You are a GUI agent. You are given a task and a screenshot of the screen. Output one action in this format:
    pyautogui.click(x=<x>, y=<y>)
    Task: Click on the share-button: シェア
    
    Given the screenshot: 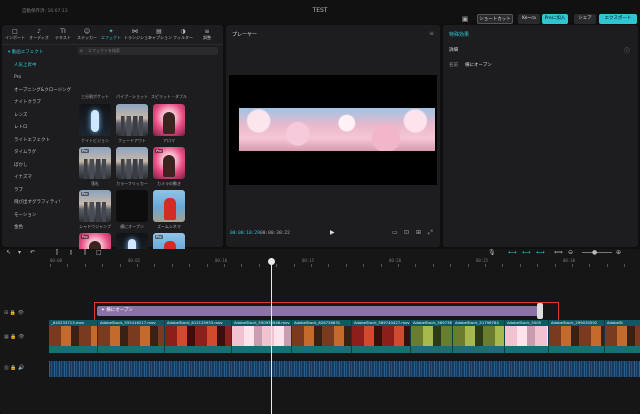 What is the action you would take?
    pyautogui.click(x=585, y=19)
    